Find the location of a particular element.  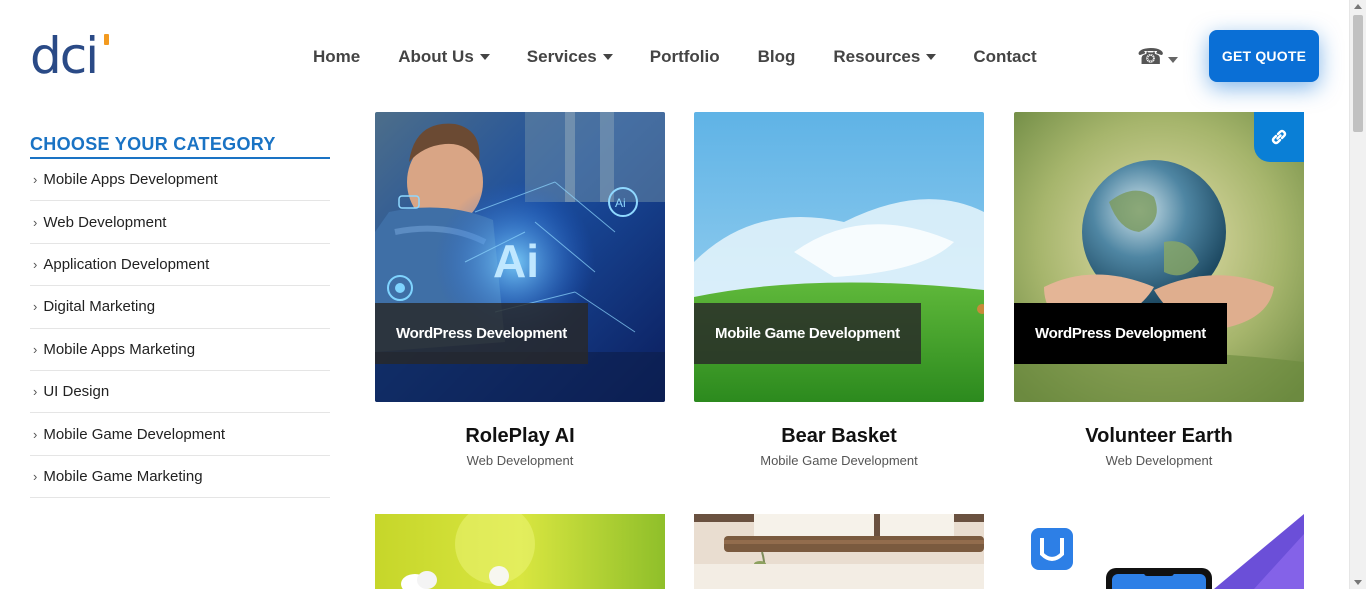

category-item: › UI Design is located at coordinates (180, 392).